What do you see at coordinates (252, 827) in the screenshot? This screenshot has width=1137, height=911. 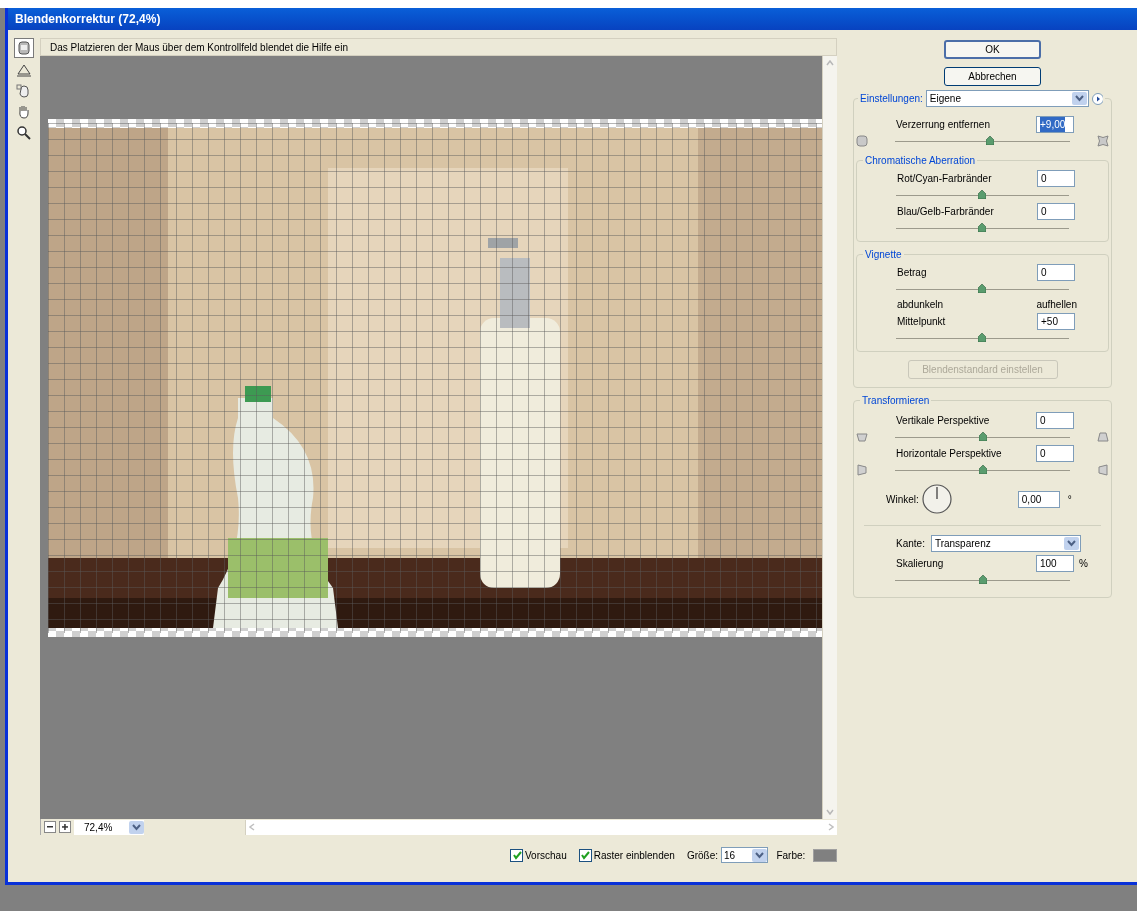 I see `scroll-left-icon` at bounding box center [252, 827].